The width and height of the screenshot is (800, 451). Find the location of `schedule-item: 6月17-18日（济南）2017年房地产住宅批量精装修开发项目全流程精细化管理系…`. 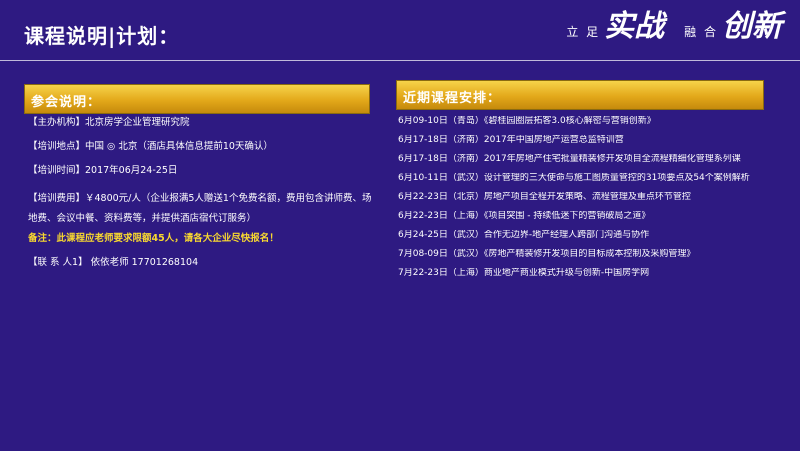

schedule-item: 6月17-18日（济南）2017年房地产住宅批量精装修开发项目全流程精细化管理系… is located at coordinates (569, 159).